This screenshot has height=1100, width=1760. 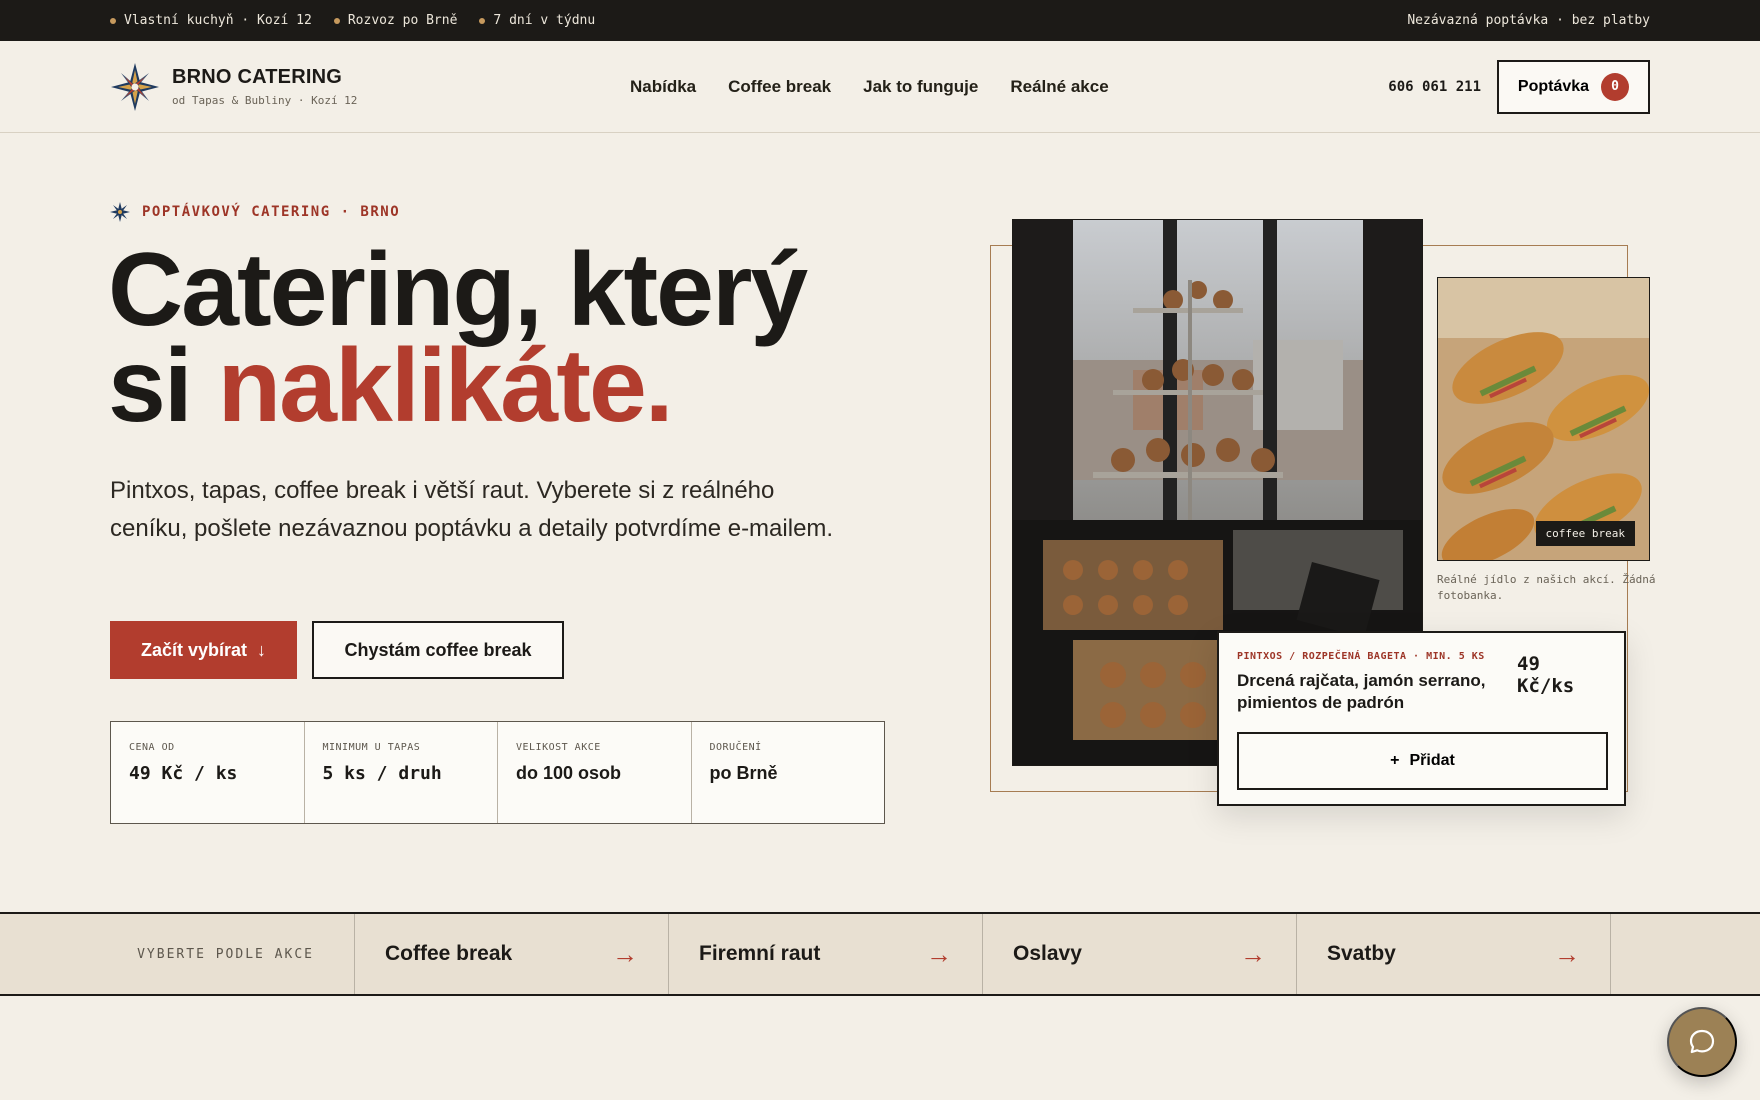 I want to click on category-weddings: Svatby →, so click(x=1454, y=954).